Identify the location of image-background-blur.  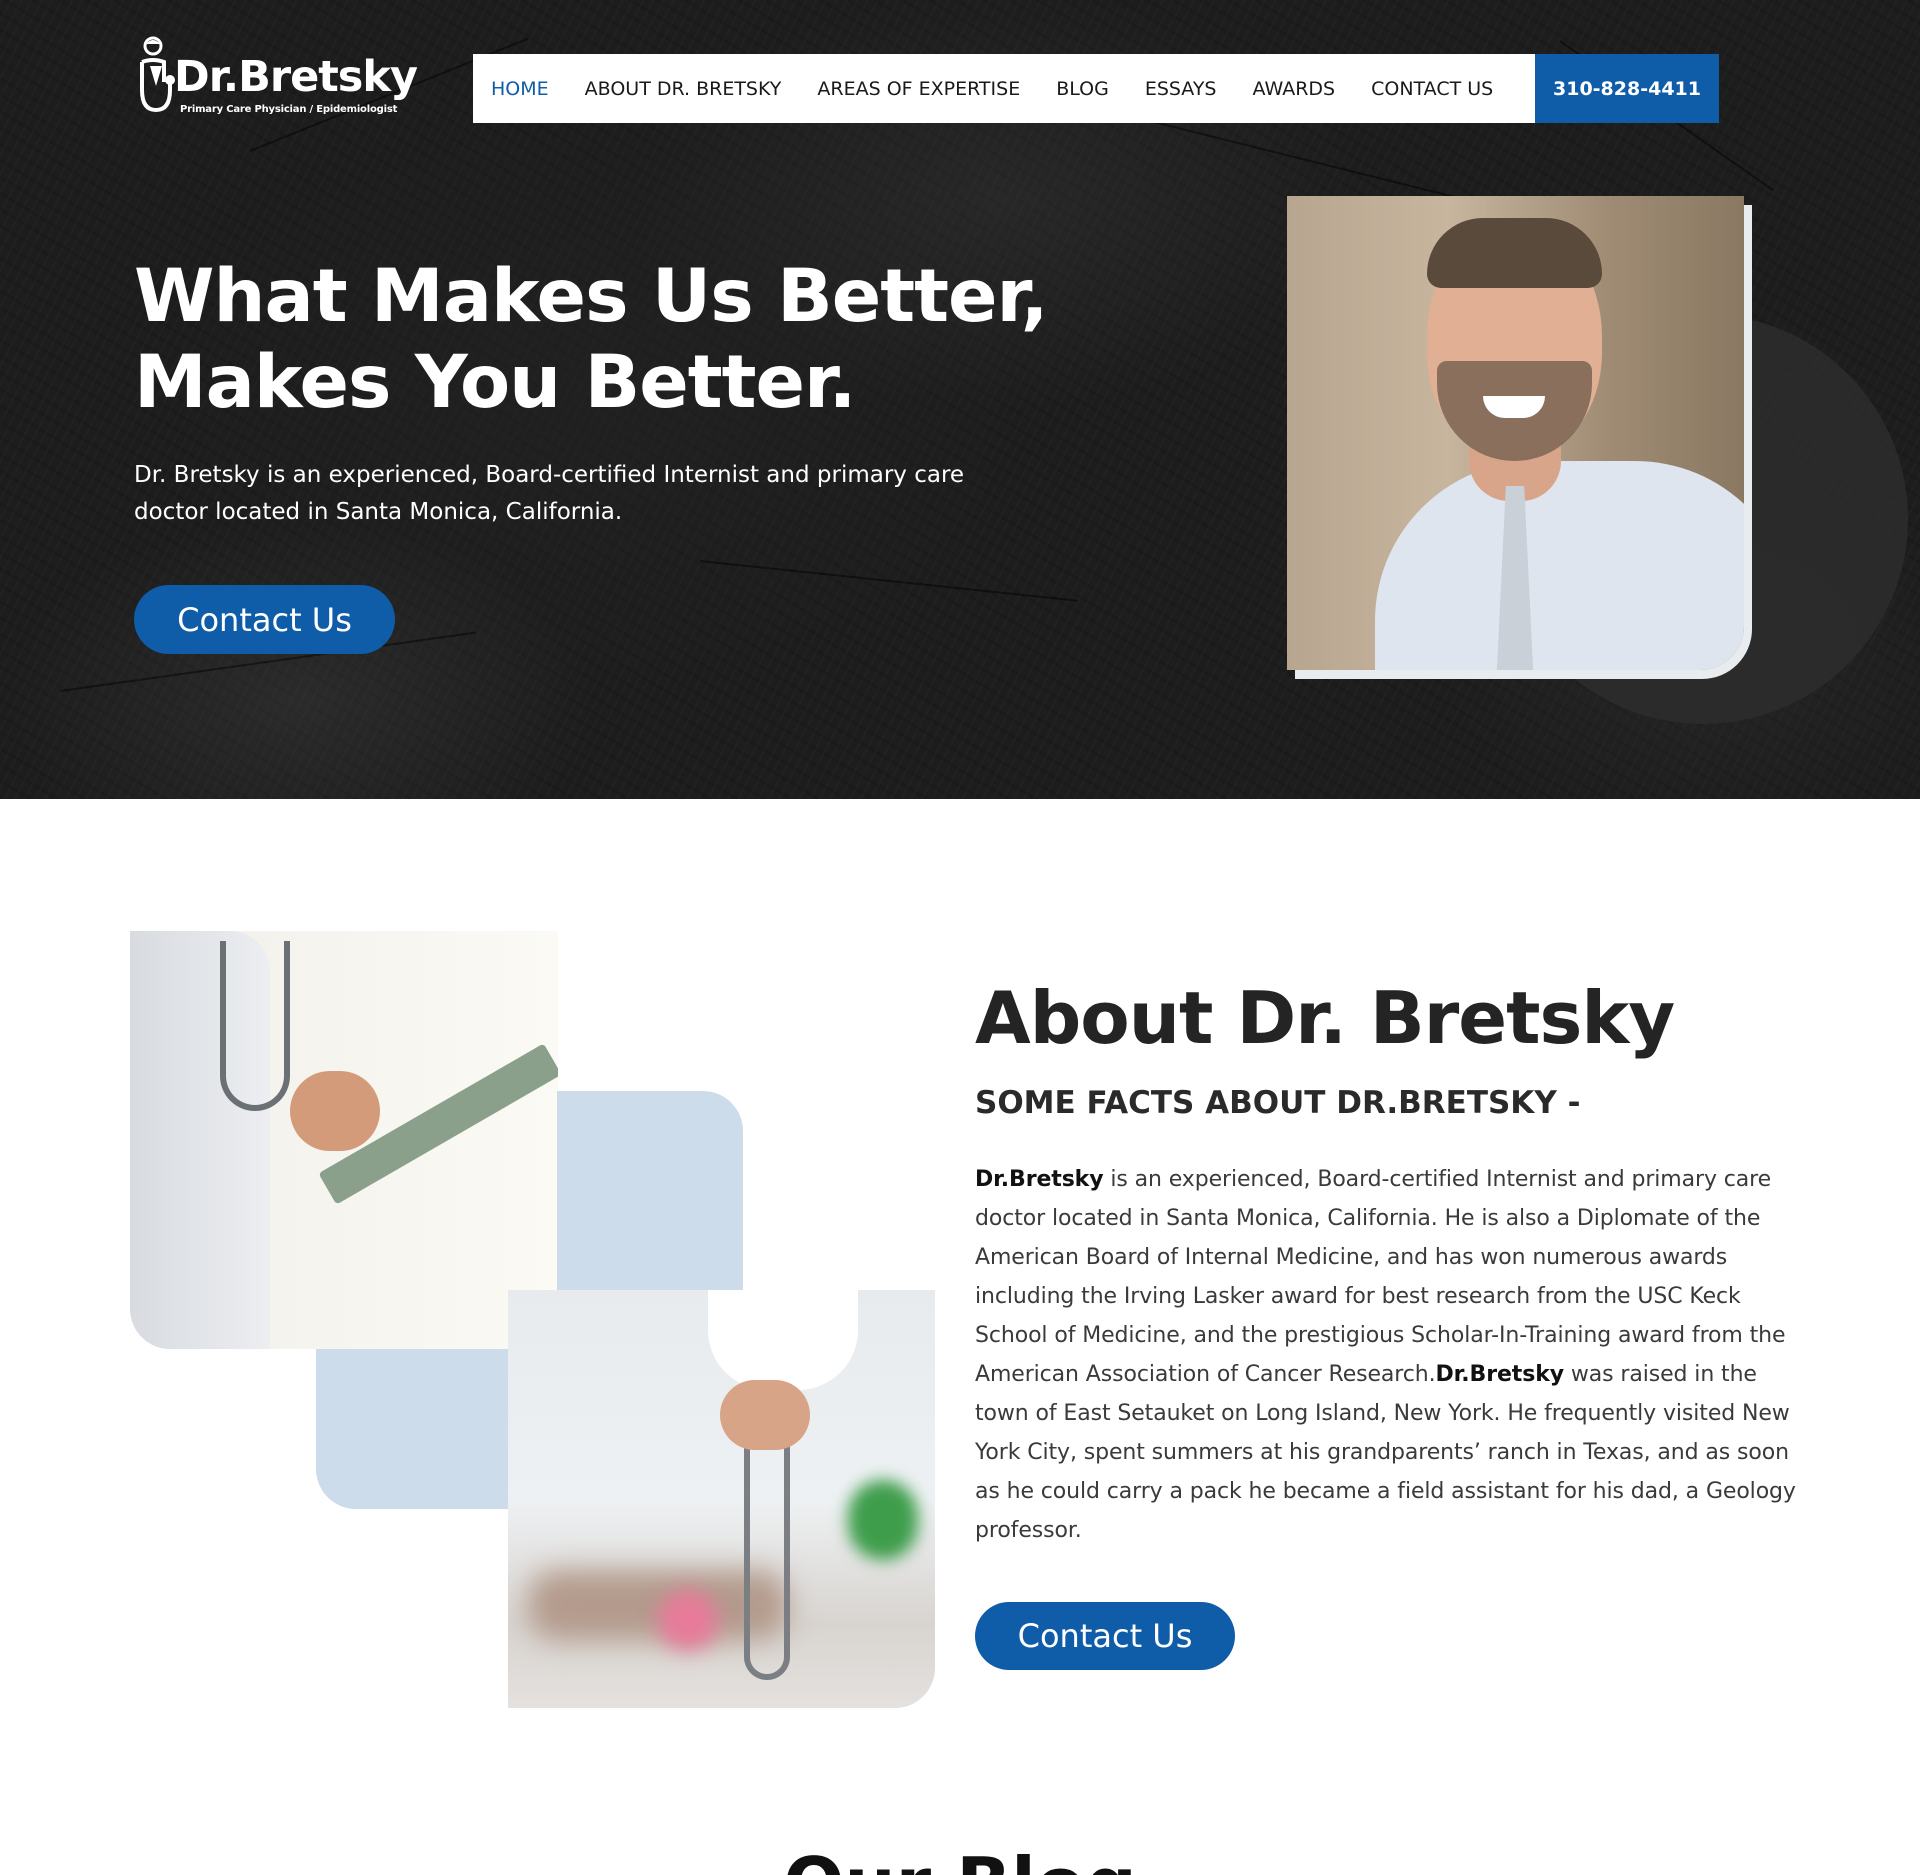
(688, 1620).